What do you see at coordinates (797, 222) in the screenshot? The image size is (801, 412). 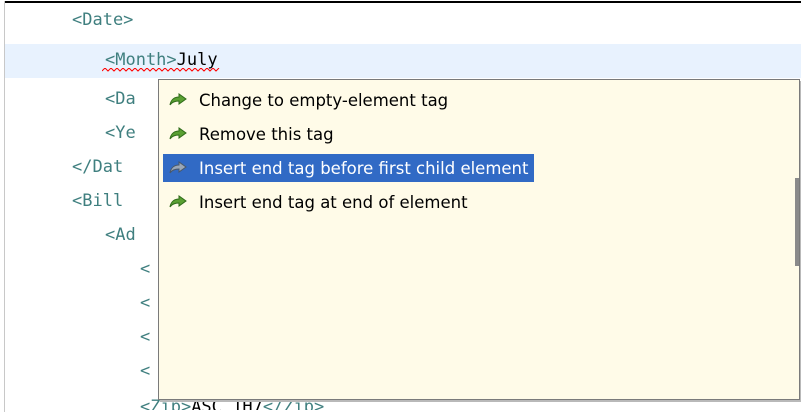 I see `popup-edge-marker` at bounding box center [797, 222].